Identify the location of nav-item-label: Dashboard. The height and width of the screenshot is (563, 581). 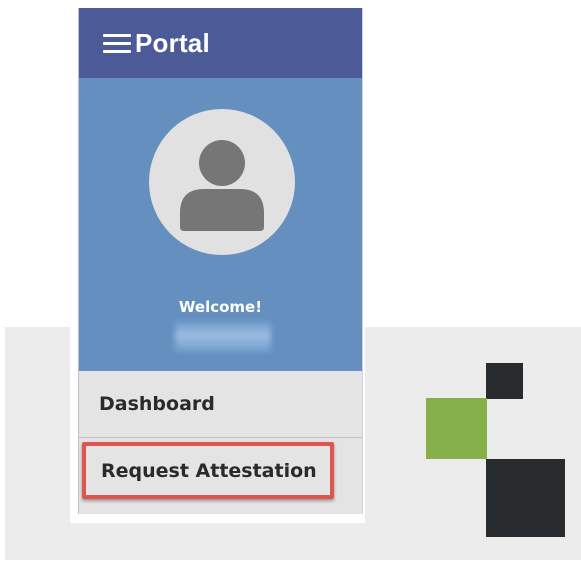
(157, 404).